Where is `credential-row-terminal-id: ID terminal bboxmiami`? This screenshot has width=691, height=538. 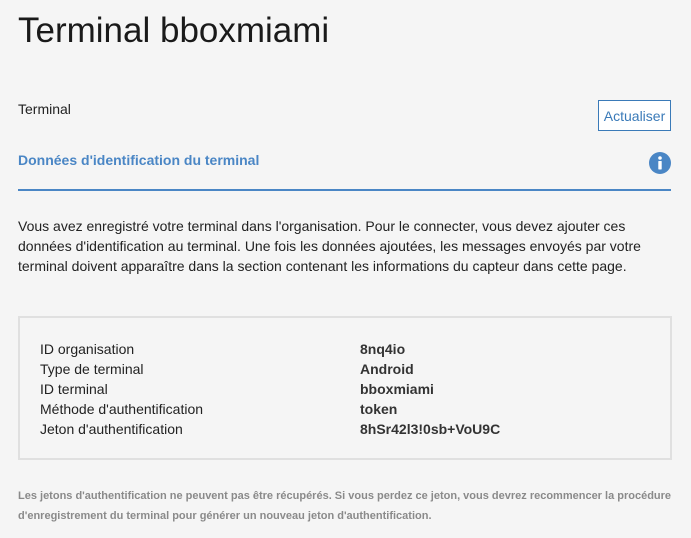
credential-row-terminal-id: ID terminal bboxmiami is located at coordinates (340, 389).